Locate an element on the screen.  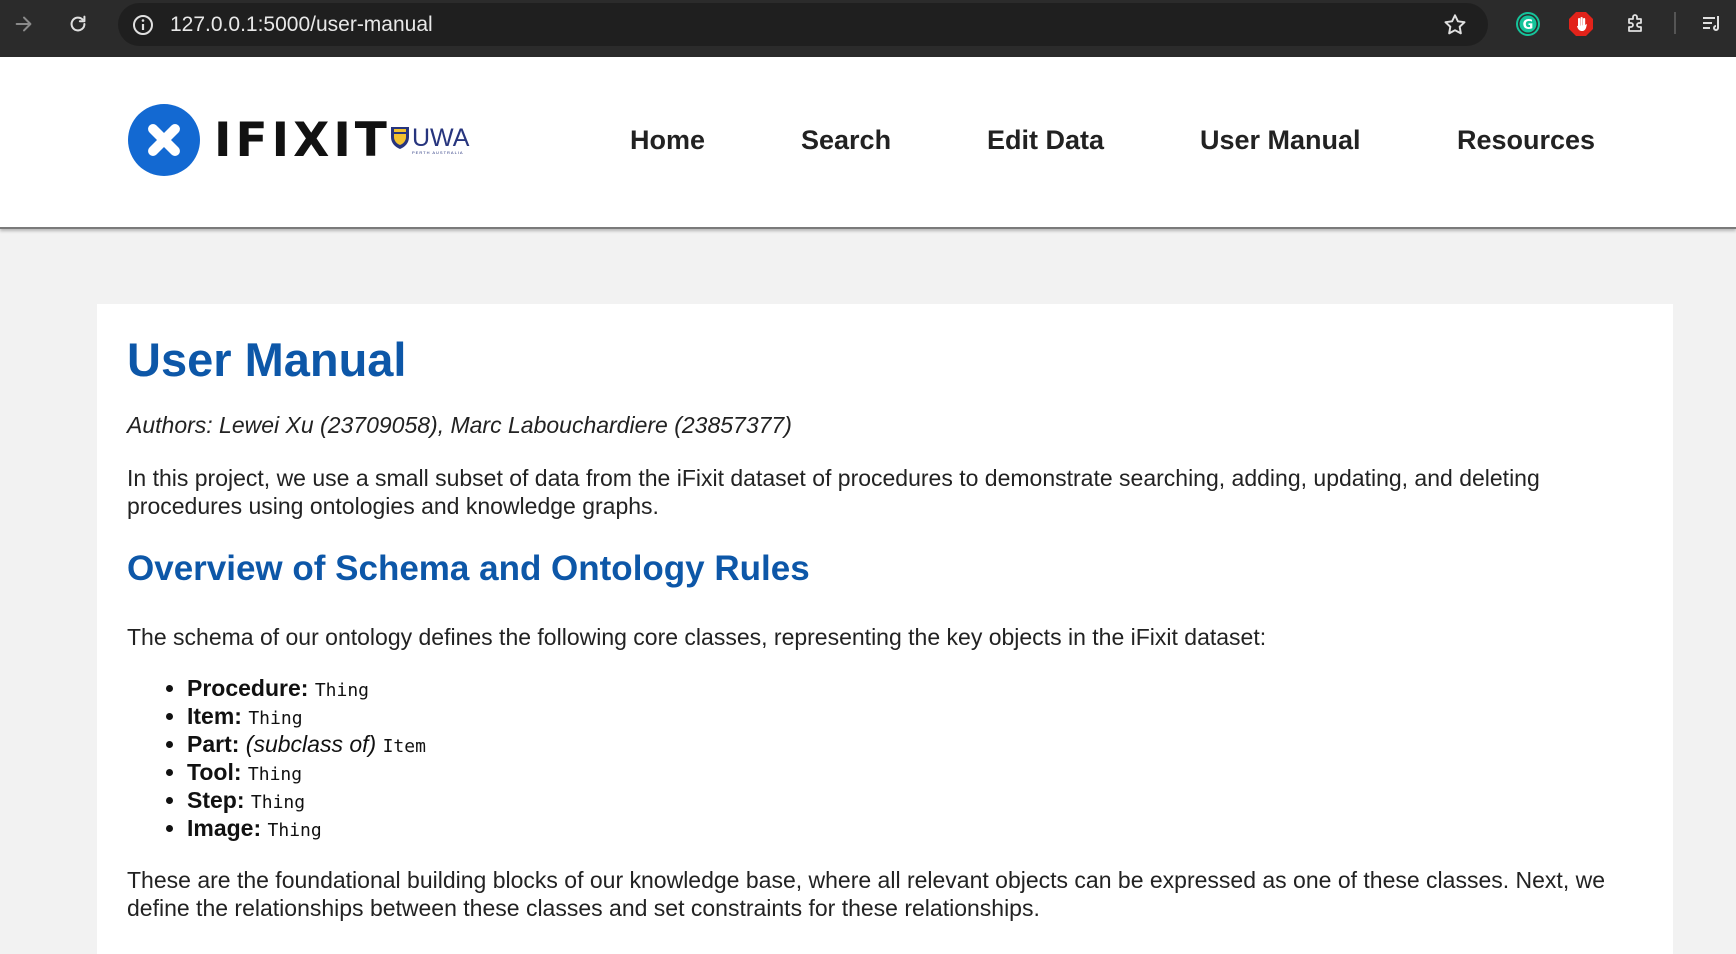
nav-edit-data: Edit Data is located at coordinates (1045, 140).